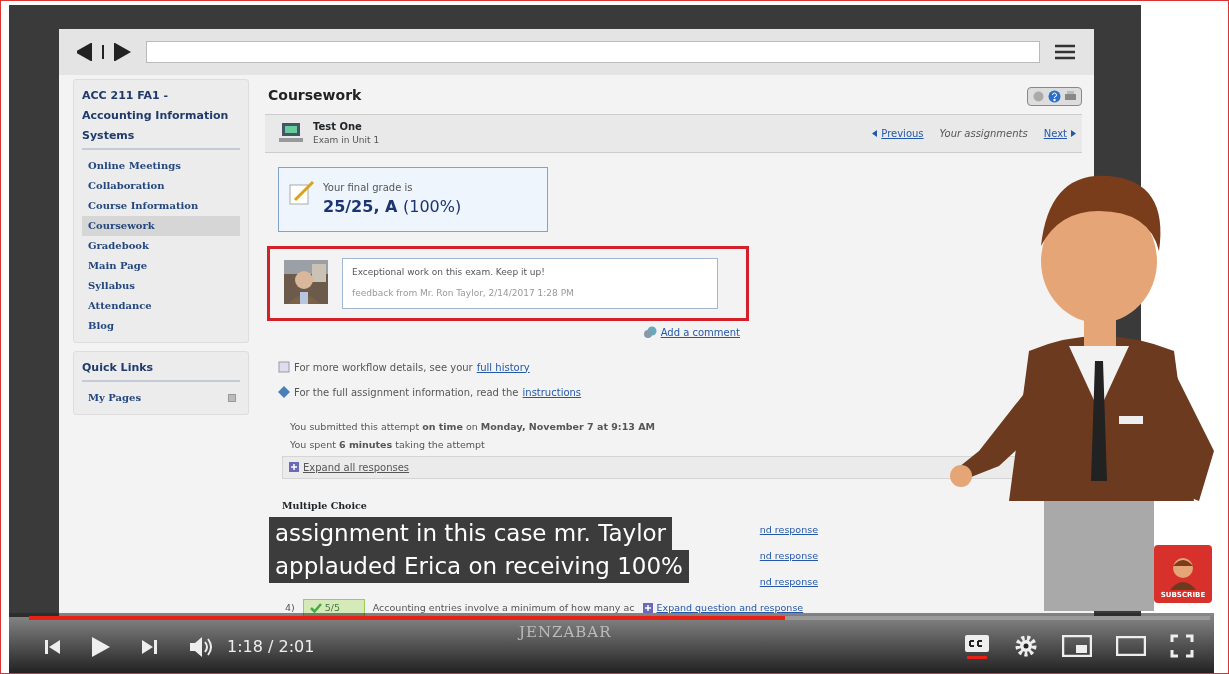 The height and width of the screenshot is (674, 1229). I want to click on sidebar-item: Gradebook, so click(161, 246).